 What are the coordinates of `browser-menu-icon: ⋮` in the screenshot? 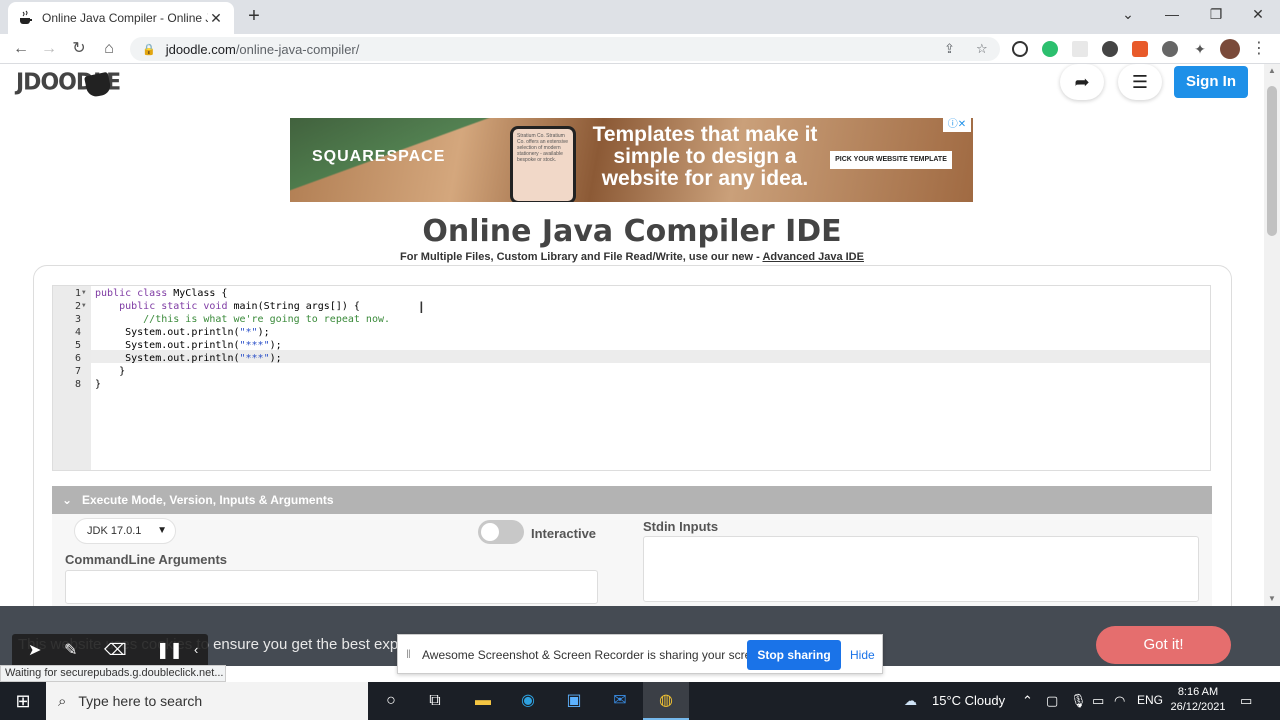 It's located at (1259, 49).